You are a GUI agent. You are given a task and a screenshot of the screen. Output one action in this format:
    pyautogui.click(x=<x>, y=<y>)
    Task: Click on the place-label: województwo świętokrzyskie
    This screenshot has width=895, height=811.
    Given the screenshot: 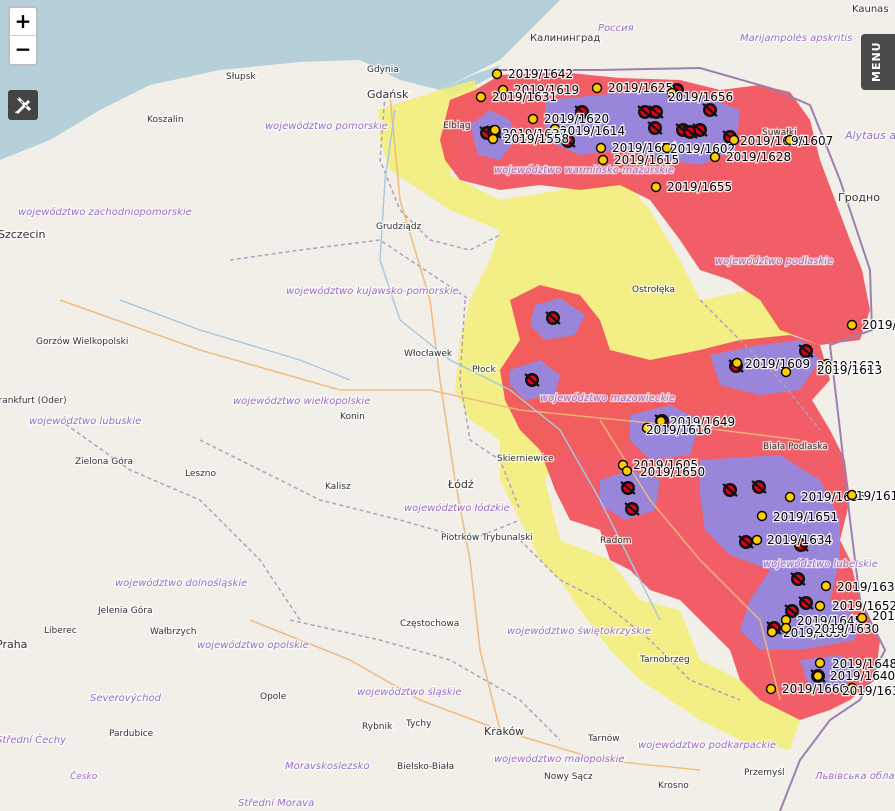 What is the action you would take?
    pyautogui.click(x=579, y=631)
    